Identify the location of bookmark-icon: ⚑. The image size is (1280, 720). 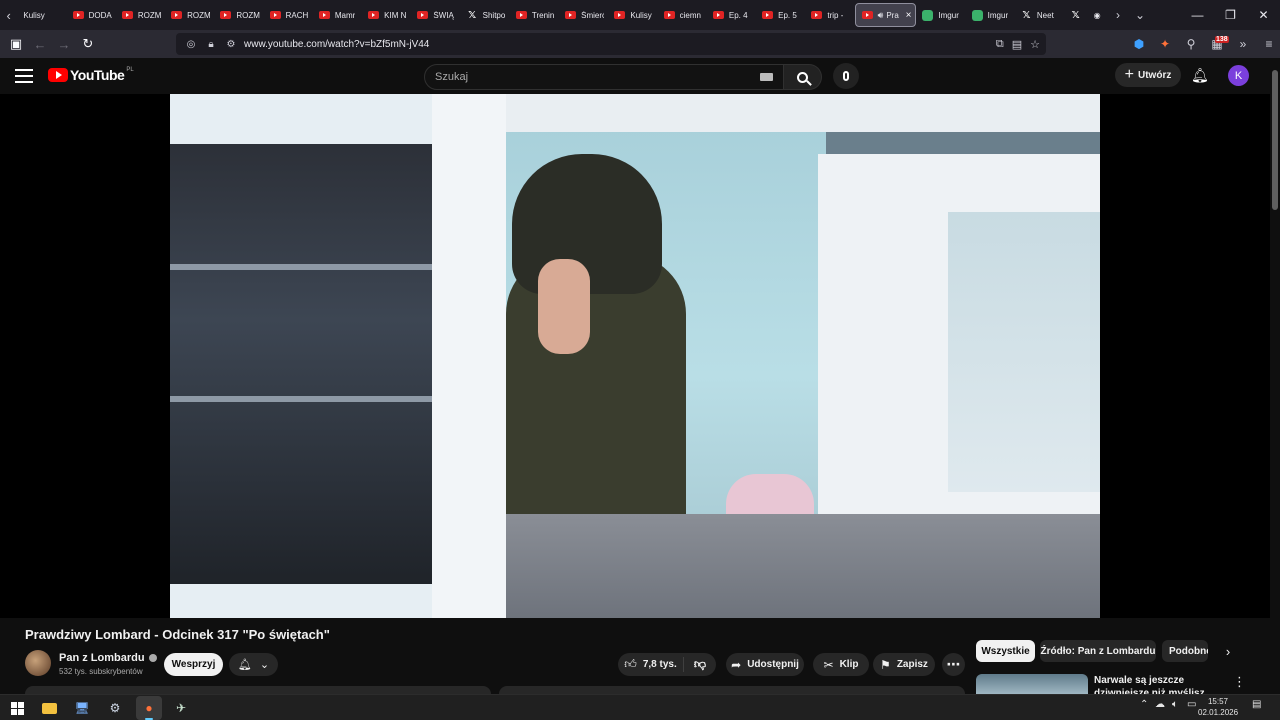
(885, 664).